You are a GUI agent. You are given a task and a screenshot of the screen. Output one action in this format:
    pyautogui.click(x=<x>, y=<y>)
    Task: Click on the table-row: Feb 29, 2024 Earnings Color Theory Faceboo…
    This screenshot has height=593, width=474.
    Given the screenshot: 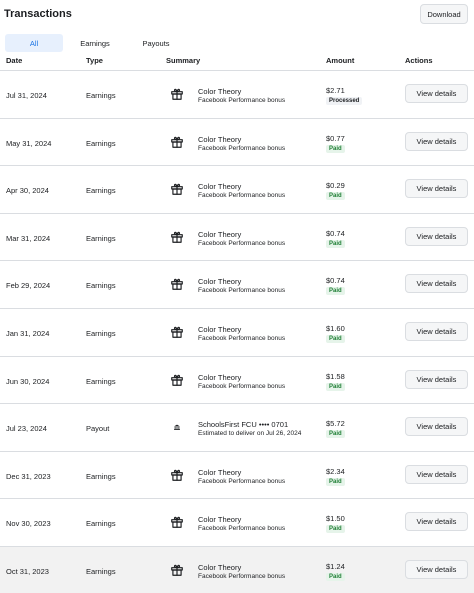 What is the action you would take?
    pyautogui.click(x=237, y=284)
    